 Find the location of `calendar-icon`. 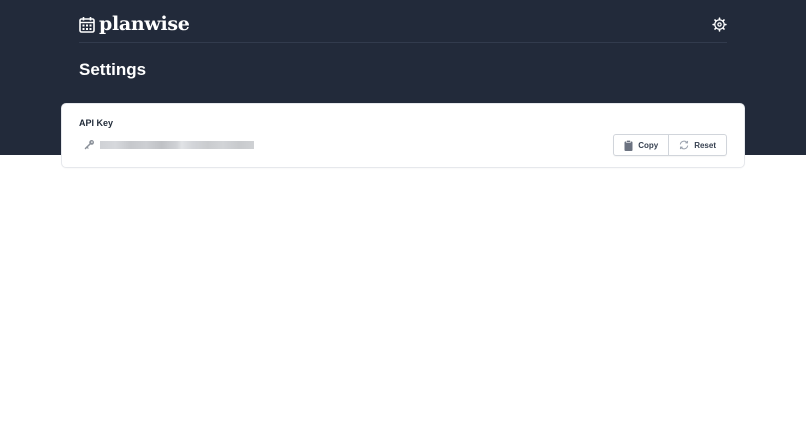

calendar-icon is located at coordinates (87, 24).